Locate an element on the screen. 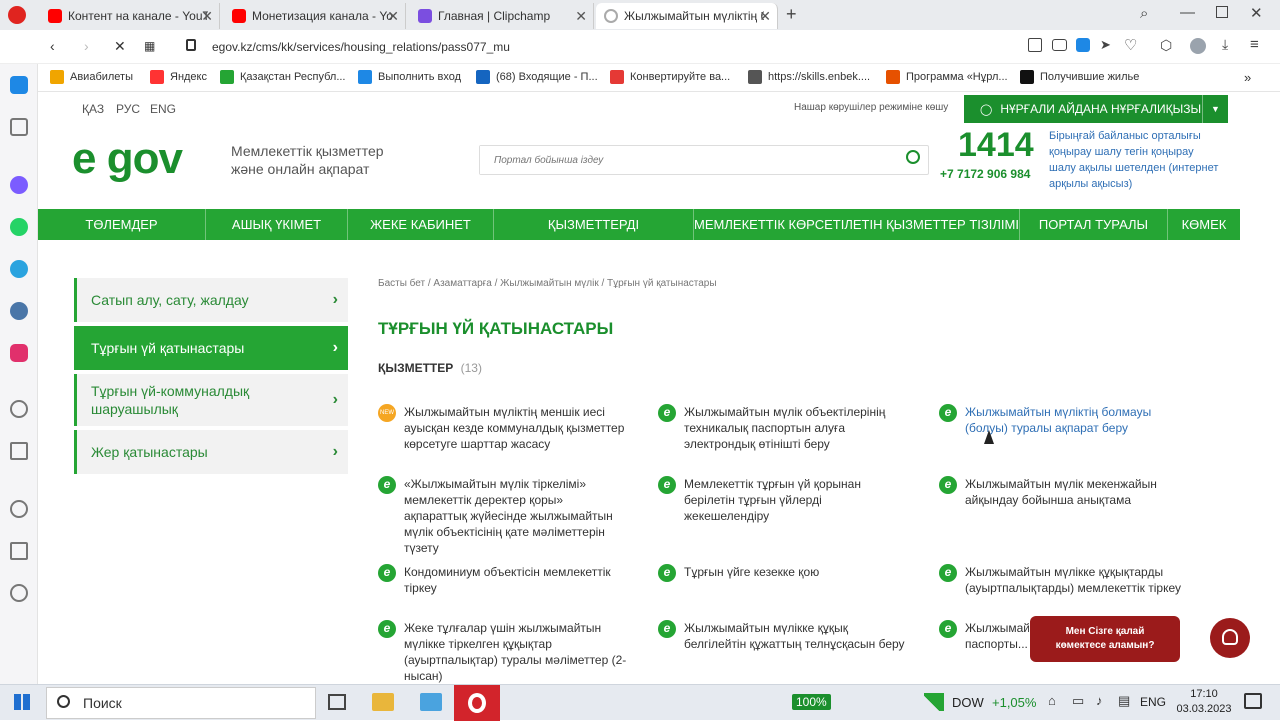 The width and height of the screenshot is (1280, 721). stock-name: DOW is located at coordinates (968, 702).